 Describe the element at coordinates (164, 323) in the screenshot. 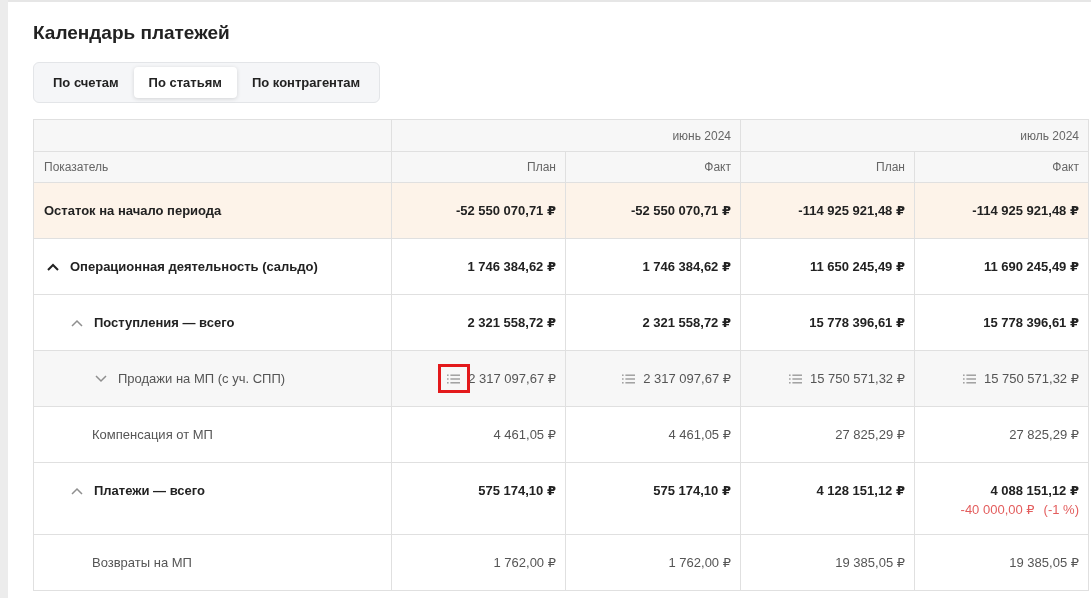

I see `row-label: Поступления — всего` at that location.